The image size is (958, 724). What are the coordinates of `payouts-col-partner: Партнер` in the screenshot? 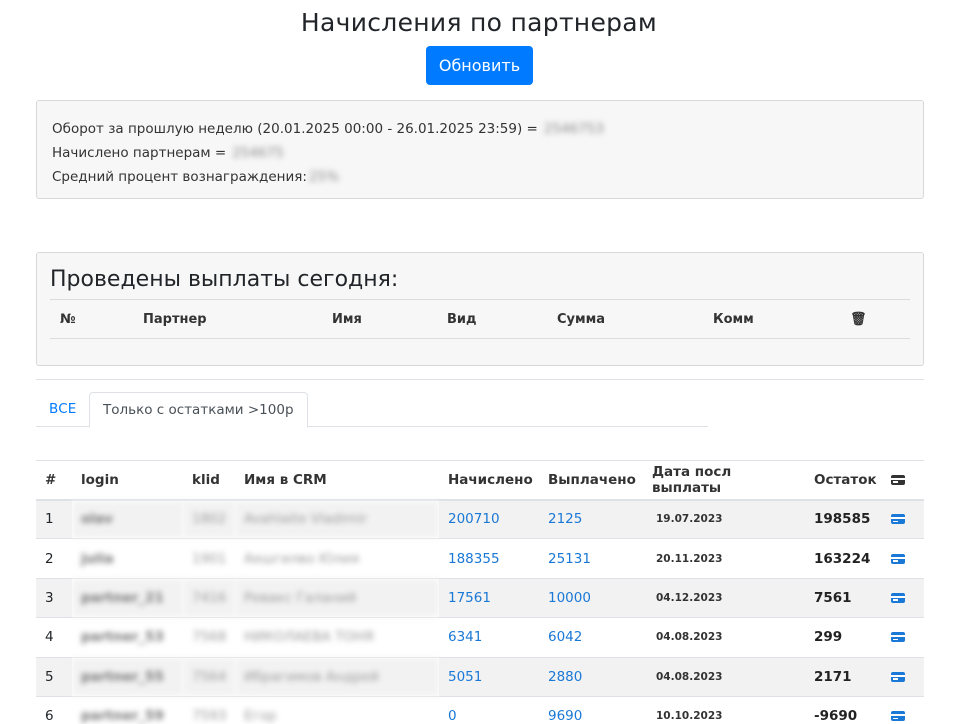 It's located at (175, 319).